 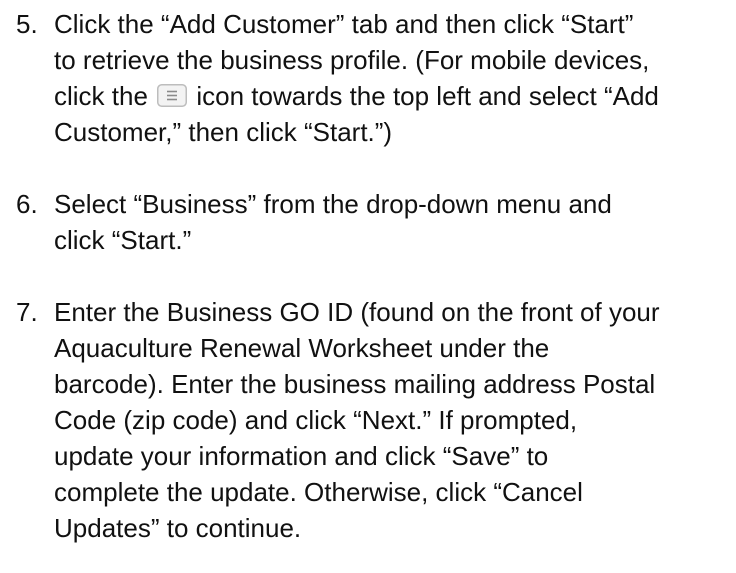 What do you see at coordinates (27, 24) in the screenshot?
I see `step-number: 5.` at bounding box center [27, 24].